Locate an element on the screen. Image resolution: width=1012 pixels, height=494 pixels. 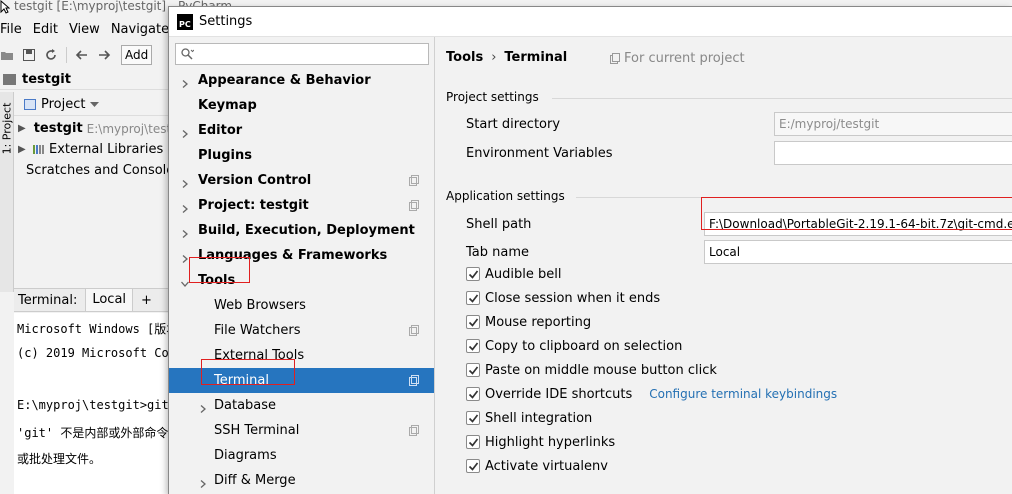
option-label: Override IDE shortcuts is located at coordinates (558, 394).